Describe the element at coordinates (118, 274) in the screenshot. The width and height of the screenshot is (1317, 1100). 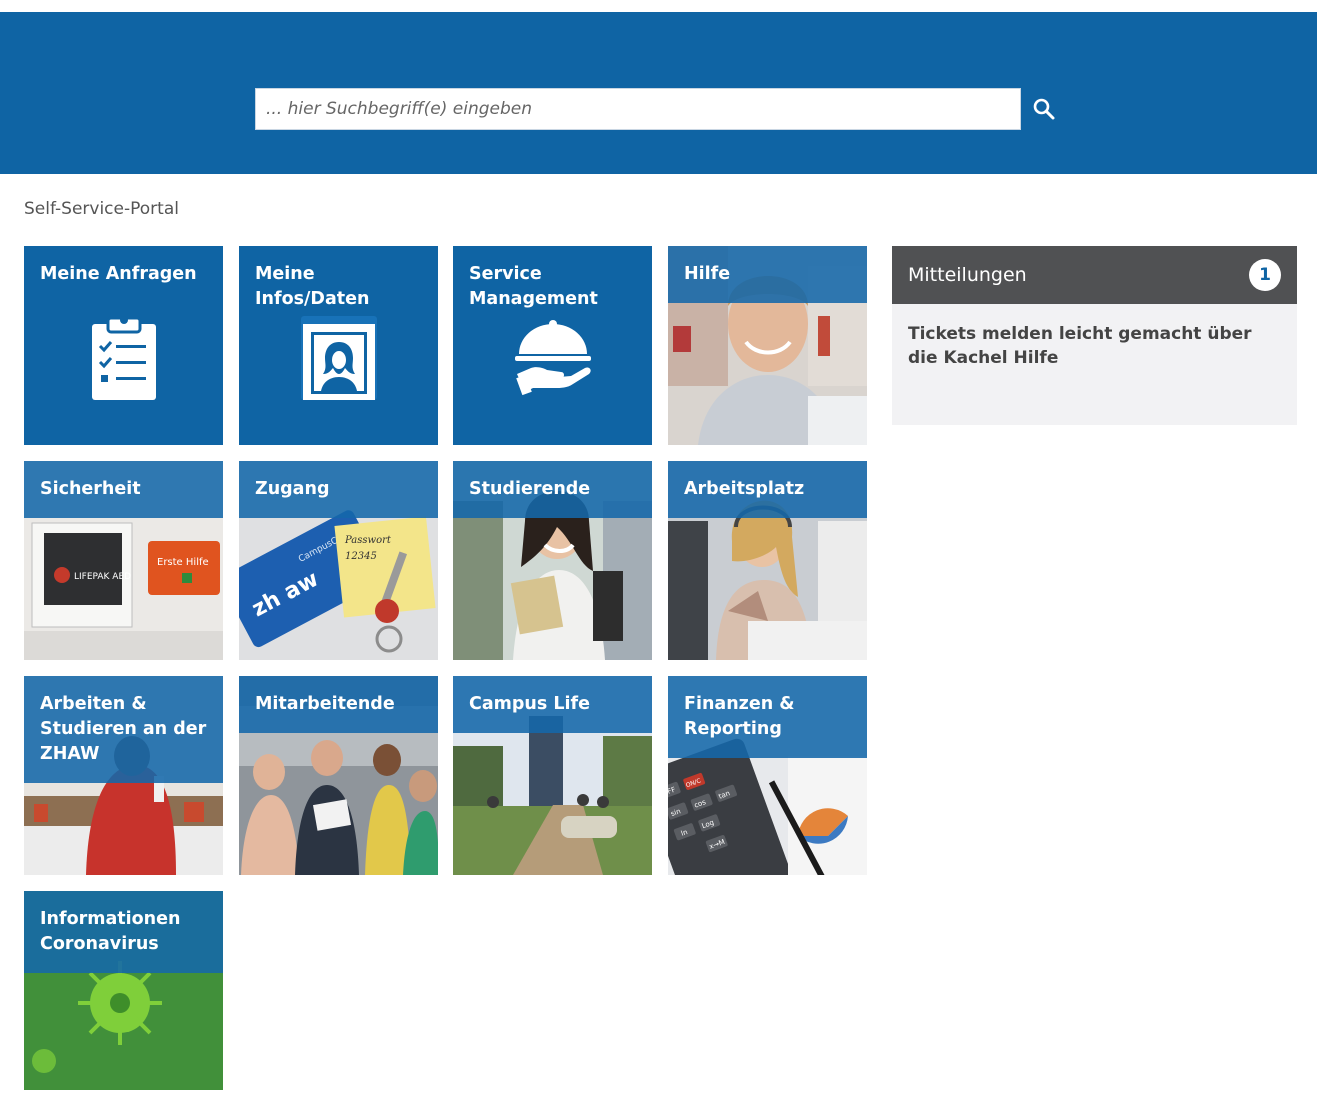
I see `tile-title: Meine Anfragen` at that location.